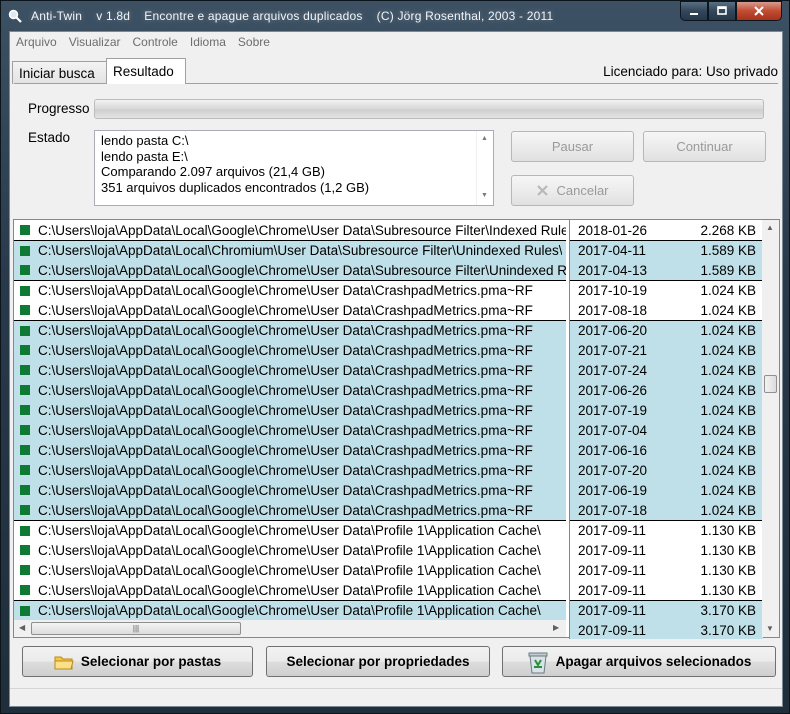 The image size is (790, 714). What do you see at coordinates (95, 42) in the screenshot?
I see `menu-visualizar: Visualizar` at bounding box center [95, 42].